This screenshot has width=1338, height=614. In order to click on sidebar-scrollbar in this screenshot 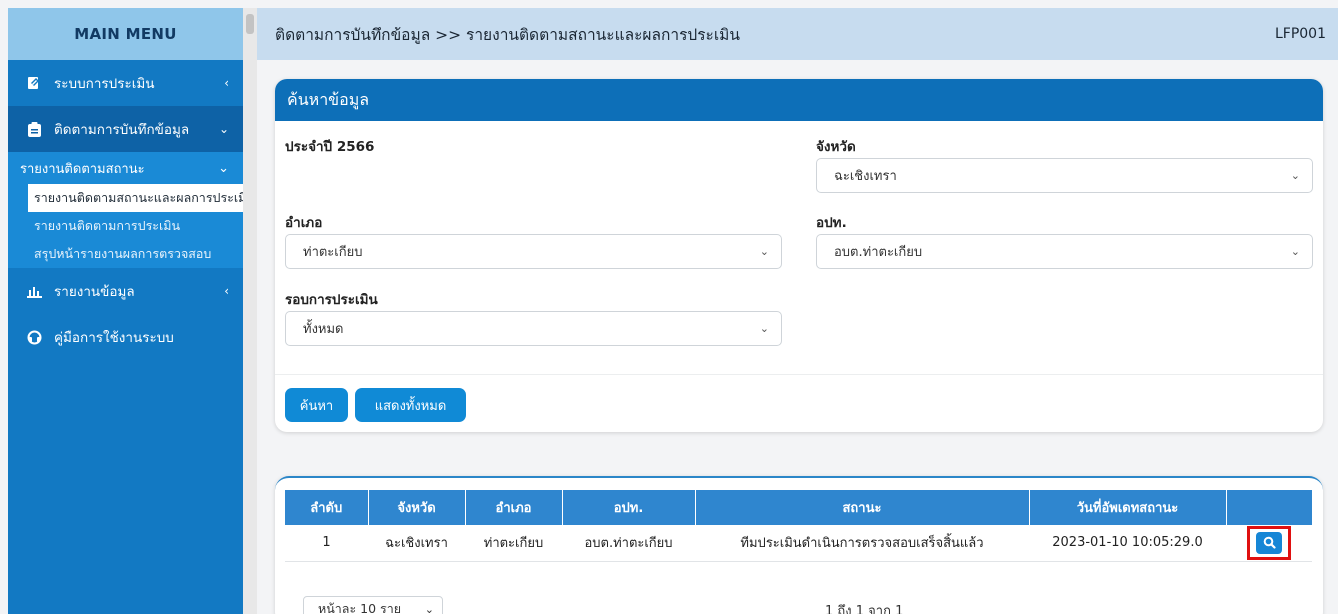, I will do `click(250, 311)`.